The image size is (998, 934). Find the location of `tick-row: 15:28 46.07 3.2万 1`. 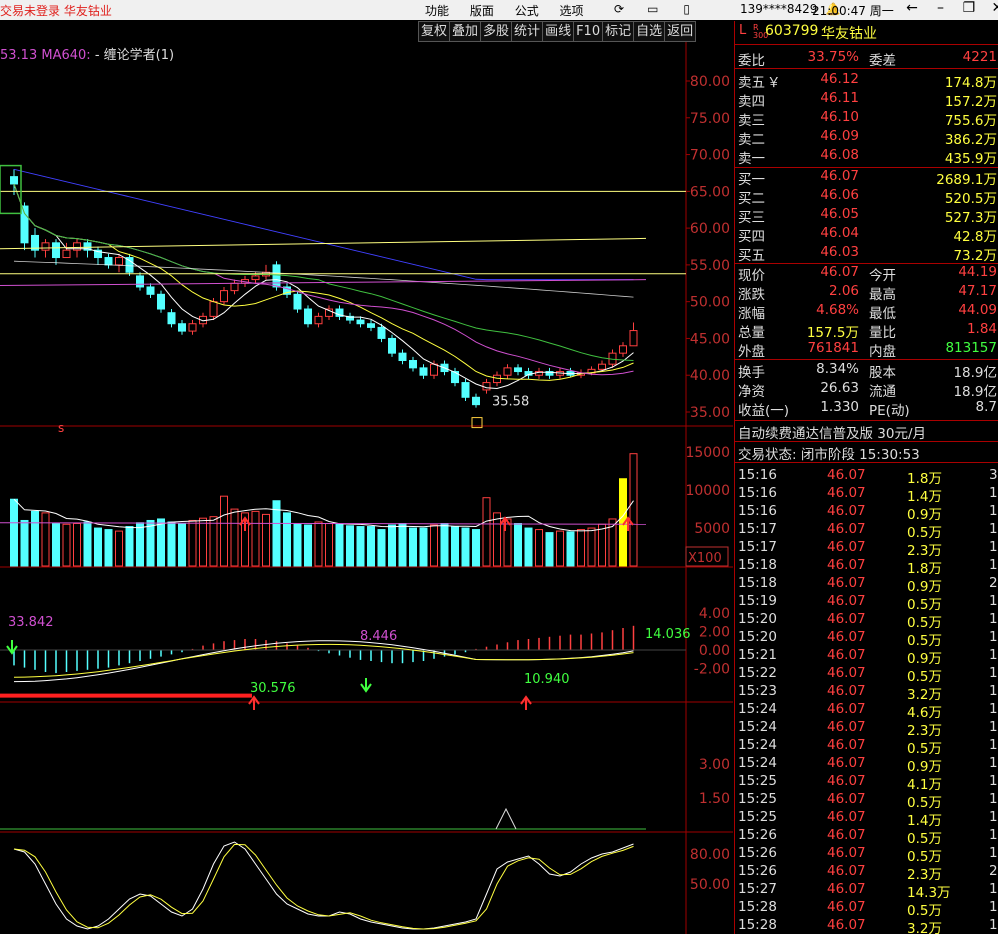

tick-row: 15:28 46.07 3.2万 1 is located at coordinates (866, 925).